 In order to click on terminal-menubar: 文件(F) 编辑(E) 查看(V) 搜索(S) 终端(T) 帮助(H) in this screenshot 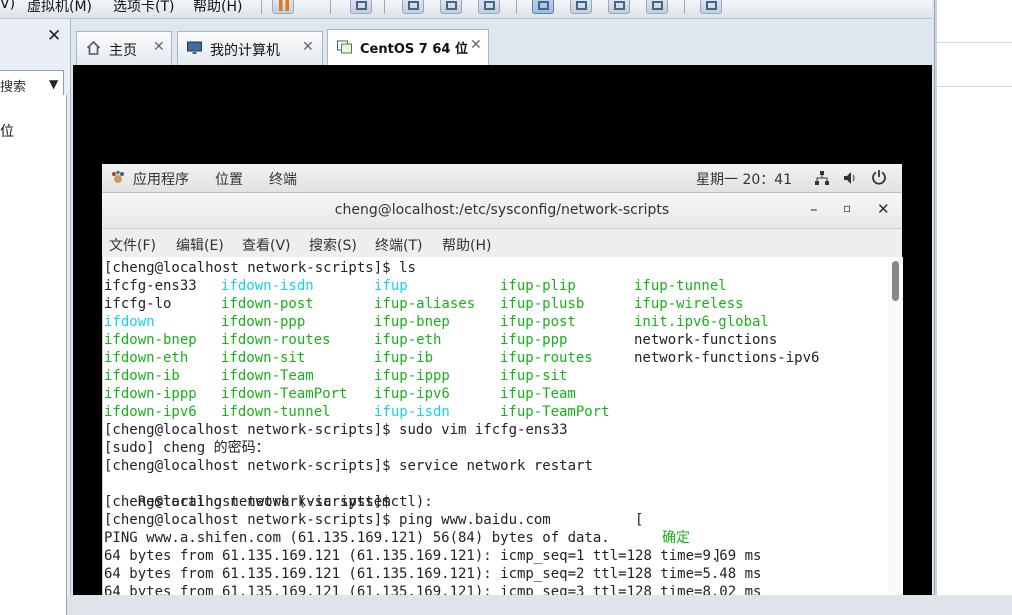, I will do `click(502, 243)`.